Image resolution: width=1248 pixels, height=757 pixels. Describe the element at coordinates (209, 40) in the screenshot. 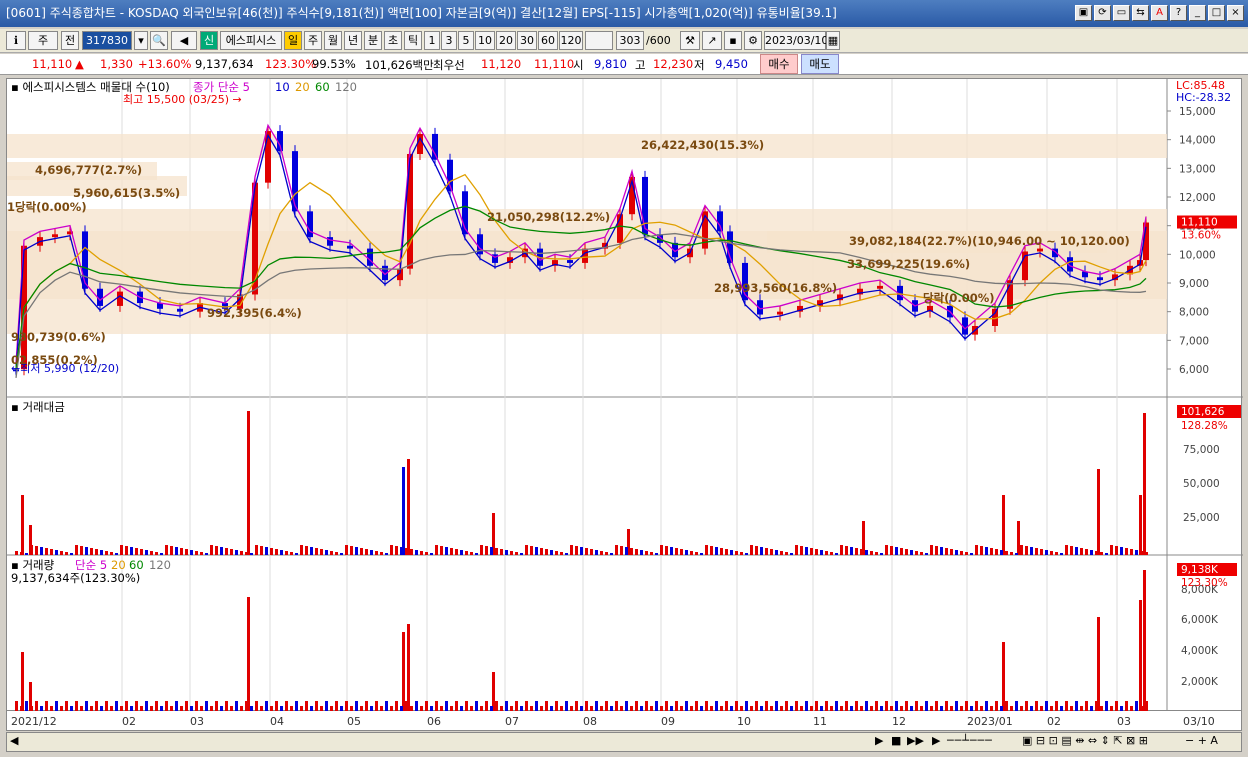

I see `new-badge: 신` at that location.